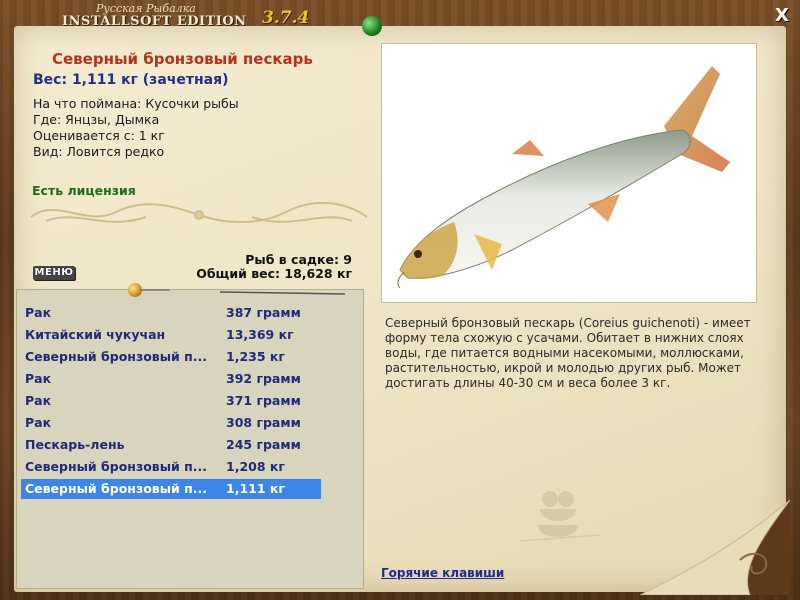 The height and width of the screenshot is (600, 800). Describe the element at coordinates (199, 212) in the screenshot. I see `ornament-divider` at that location.